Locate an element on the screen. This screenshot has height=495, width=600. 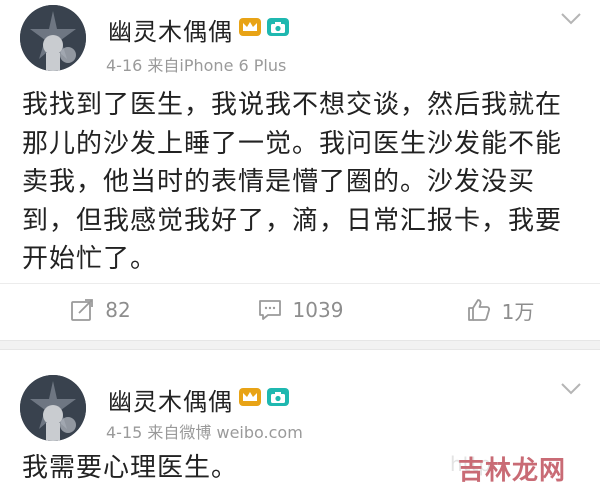
comment-button: 1039 is located at coordinates (300, 310).